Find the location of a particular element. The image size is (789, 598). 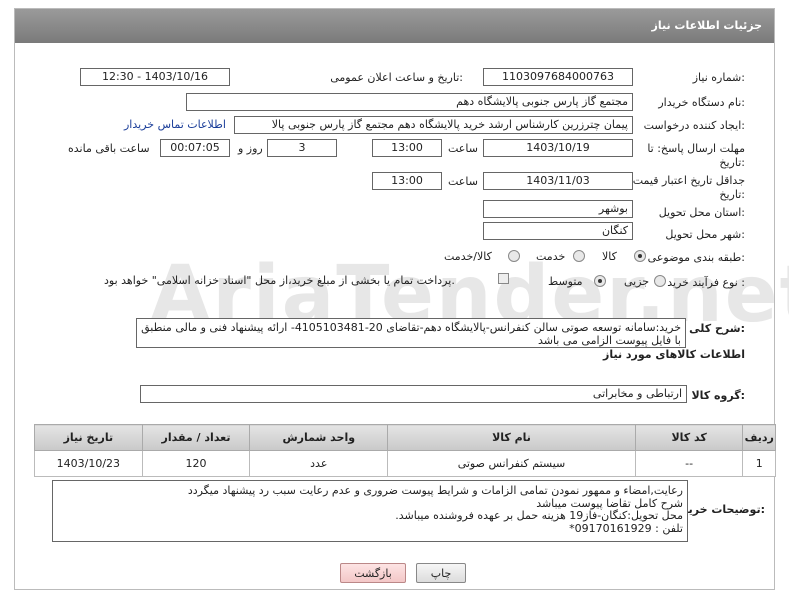

remaining-time-label: ساعت باقی مانده is located at coordinates (109, 148).